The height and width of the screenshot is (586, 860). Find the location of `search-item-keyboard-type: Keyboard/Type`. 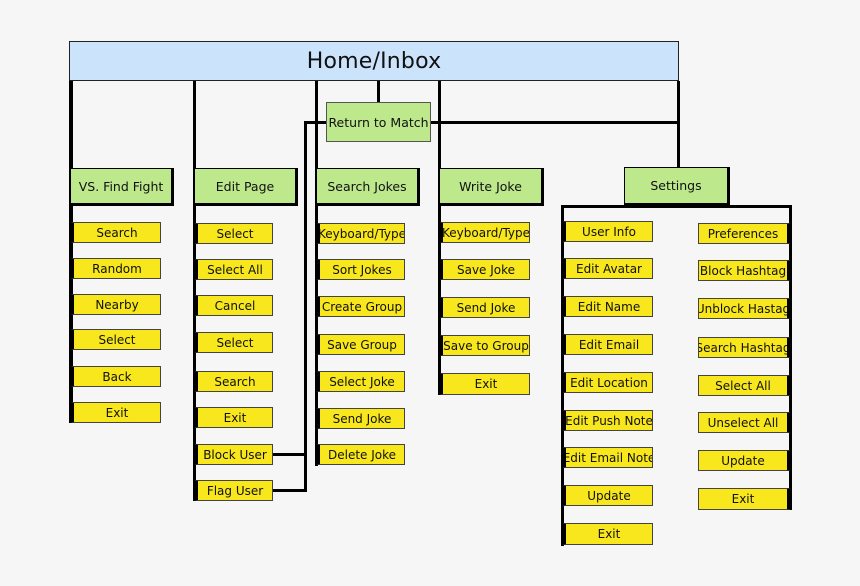

search-item-keyboard-type: Keyboard/Type is located at coordinates (360, 233).